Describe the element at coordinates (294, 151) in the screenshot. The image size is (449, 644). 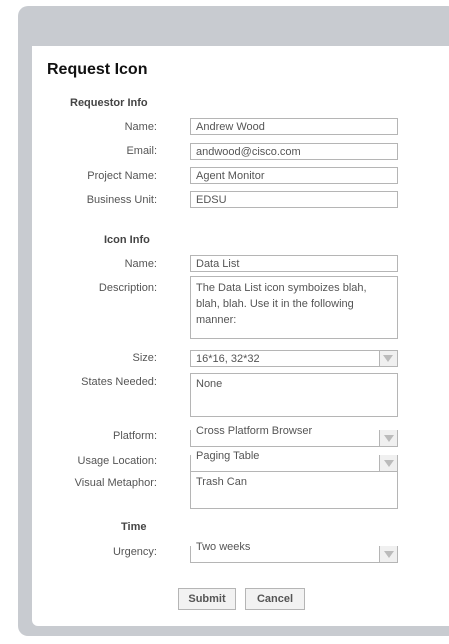
I see `email-field: andwood@cisco.com` at that location.